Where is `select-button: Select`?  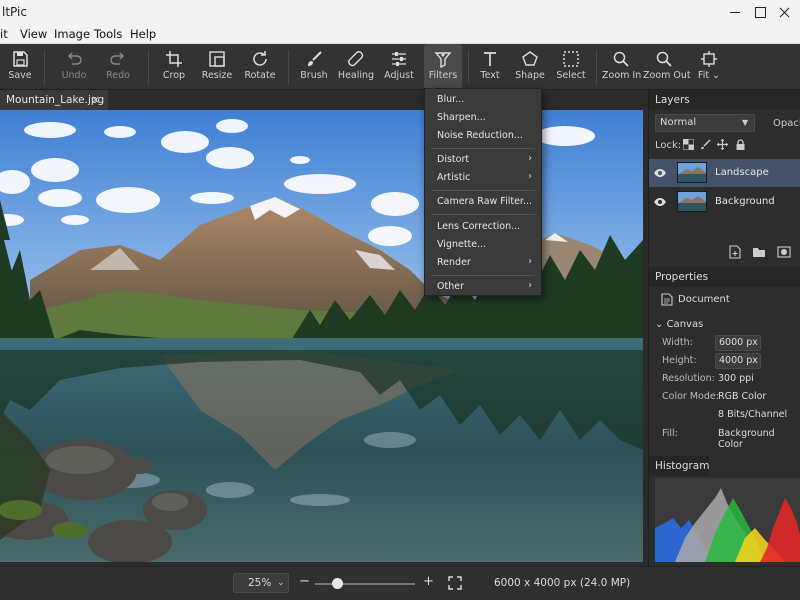 select-button: Select is located at coordinates (571, 67).